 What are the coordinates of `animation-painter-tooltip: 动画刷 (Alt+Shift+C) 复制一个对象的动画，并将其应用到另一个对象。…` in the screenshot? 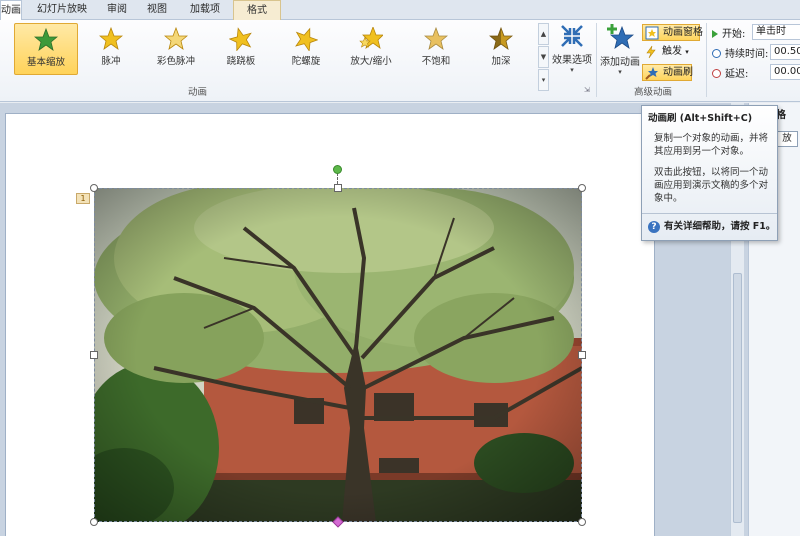 It's located at (709, 173).